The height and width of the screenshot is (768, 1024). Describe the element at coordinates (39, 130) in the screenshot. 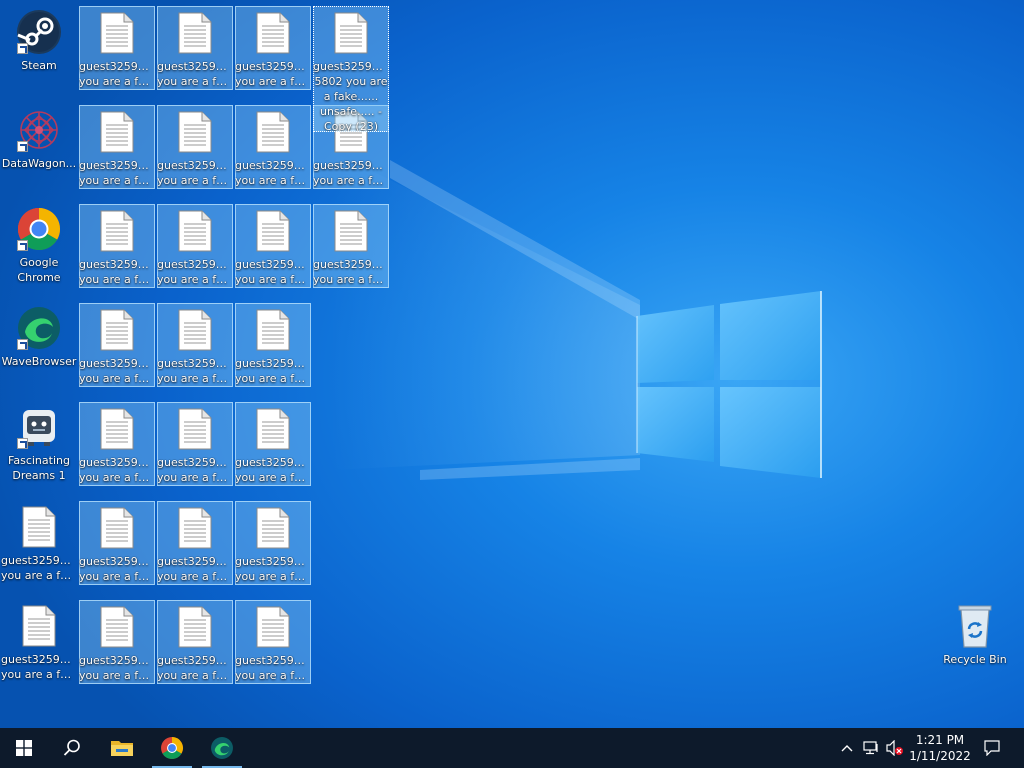

I see `datawagon-icon` at that location.